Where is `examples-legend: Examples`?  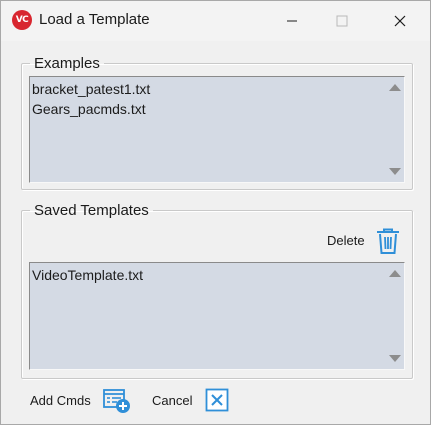 examples-legend: Examples is located at coordinates (67, 63).